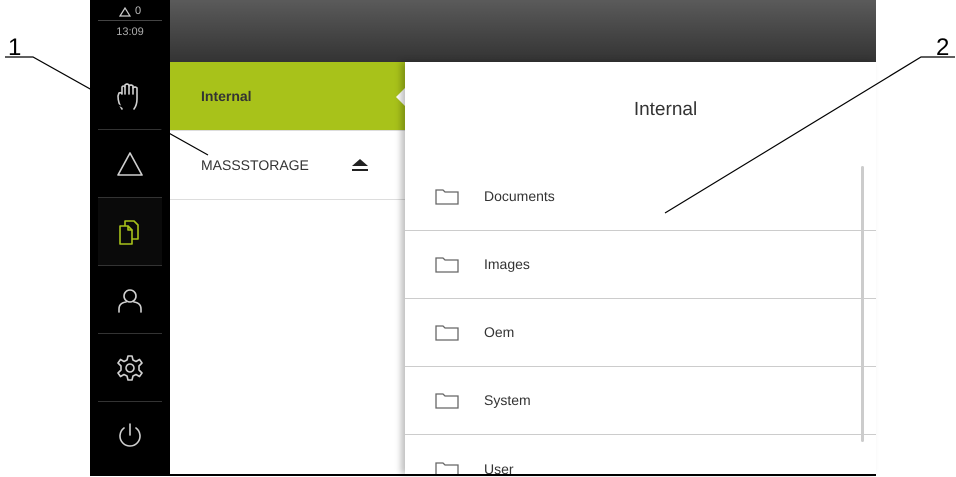 This screenshot has height=477, width=956. What do you see at coordinates (640, 454) in the screenshot?
I see `folder-row: User` at bounding box center [640, 454].